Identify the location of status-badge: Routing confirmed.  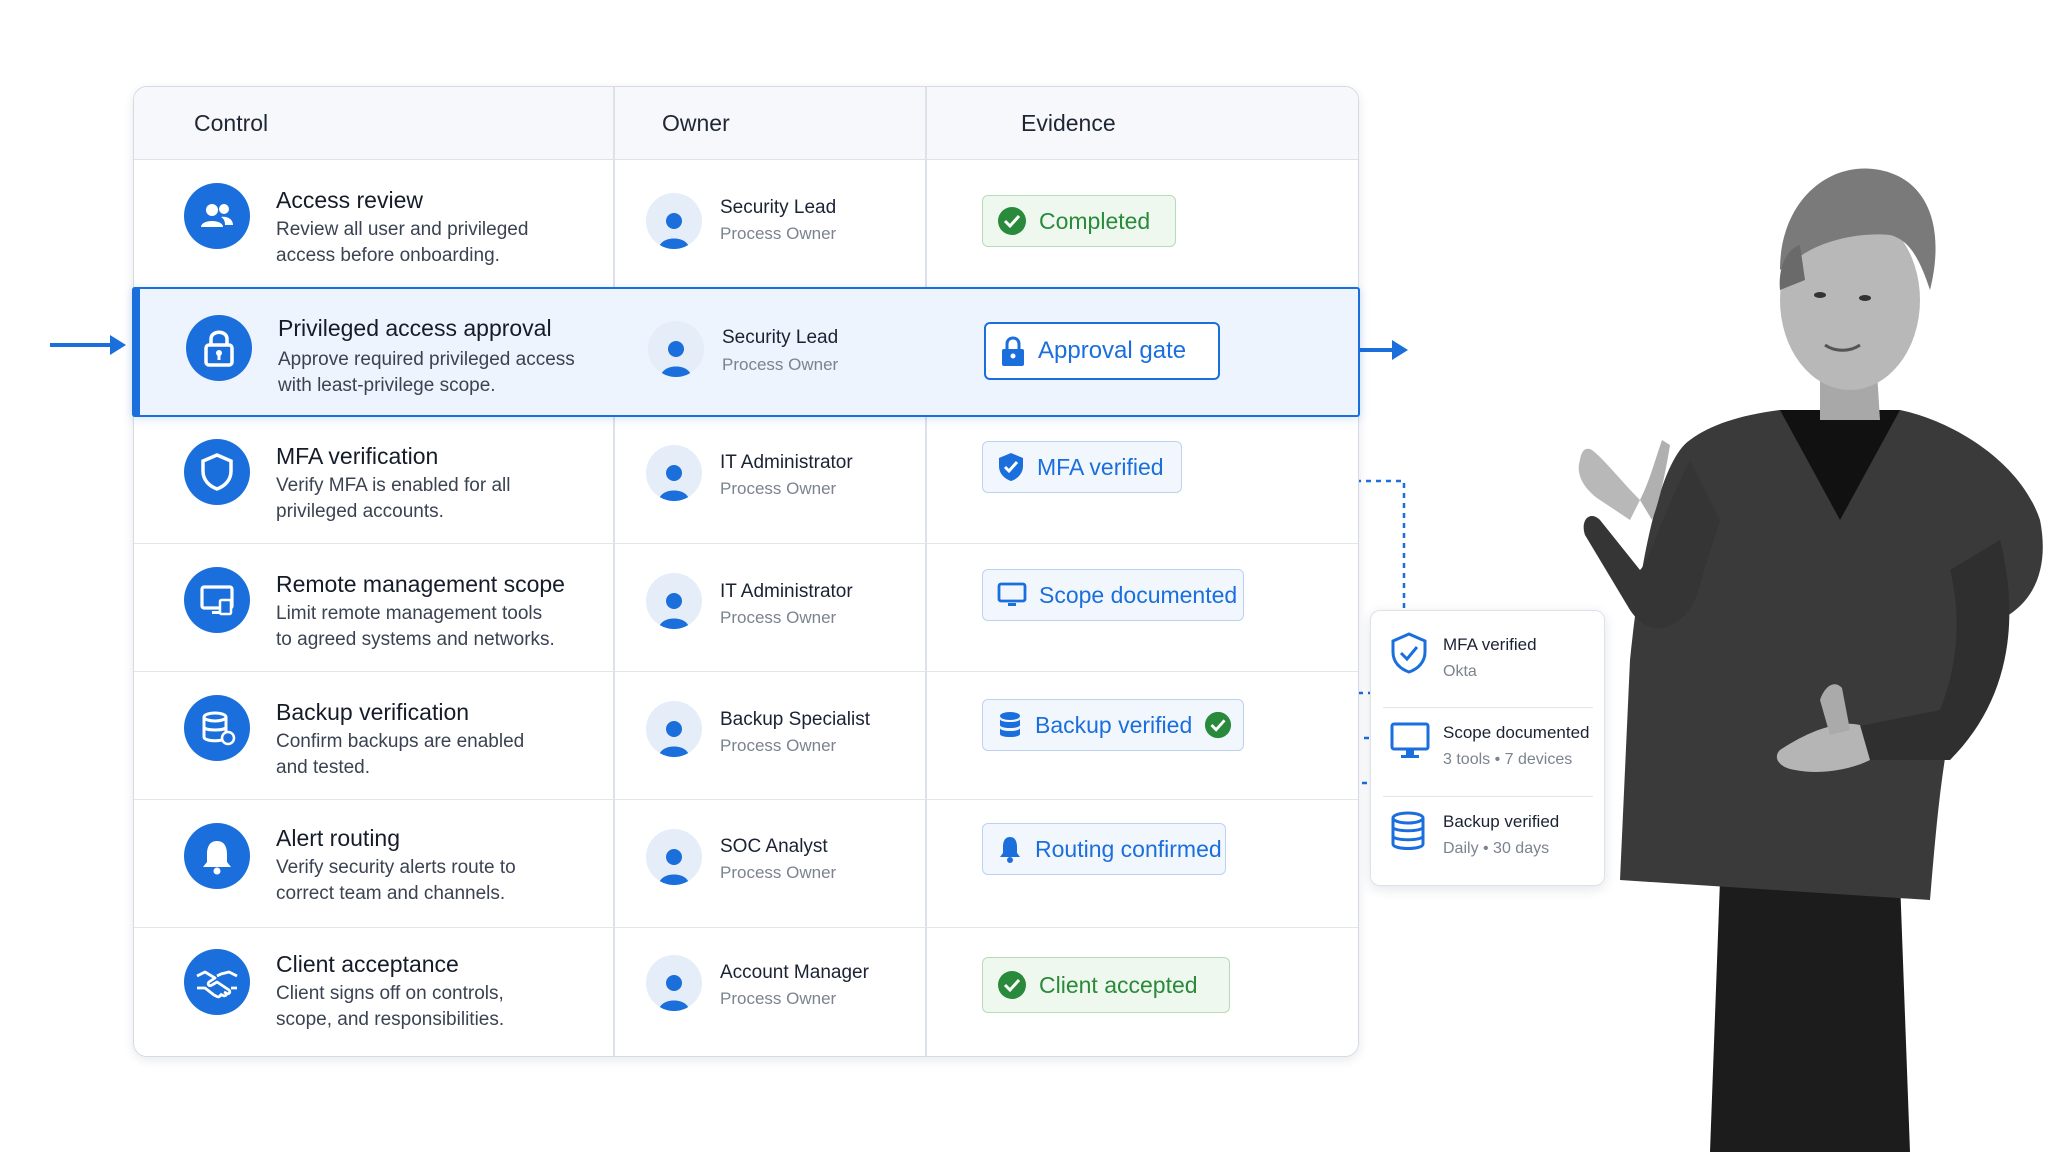
(1104, 849).